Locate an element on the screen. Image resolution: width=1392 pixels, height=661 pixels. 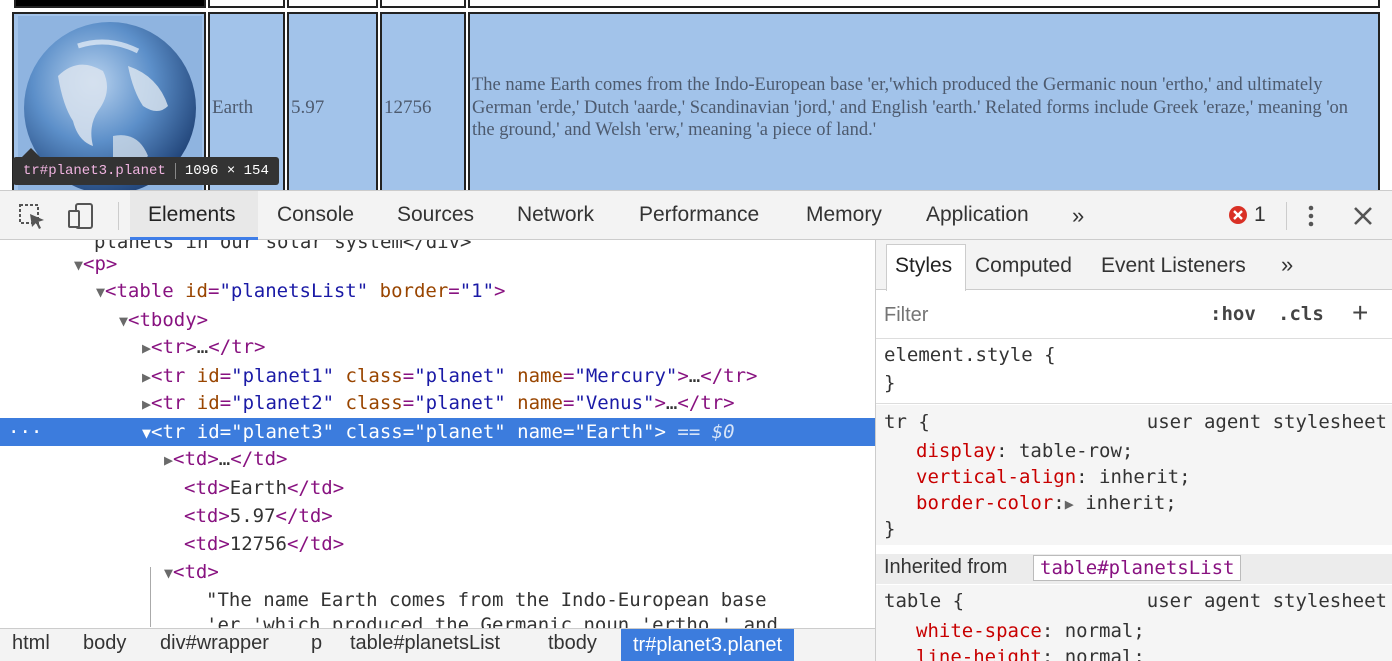
inherited-label: Inherited from is located at coordinates (946, 567).